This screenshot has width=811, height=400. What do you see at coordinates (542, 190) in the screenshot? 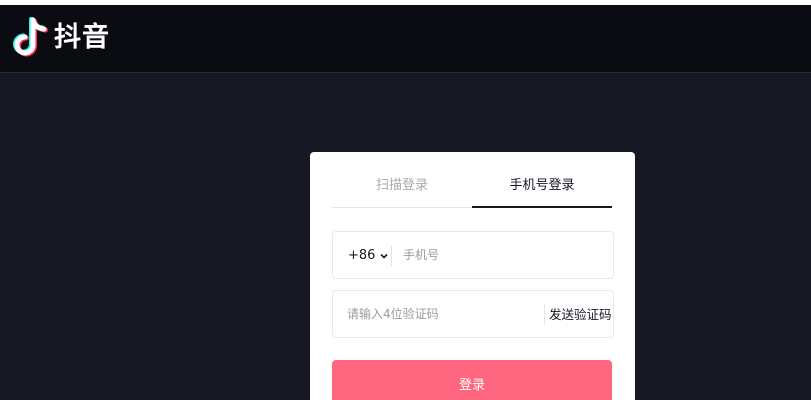
I see `tab-phone-login: 手机号登录` at bounding box center [542, 190].